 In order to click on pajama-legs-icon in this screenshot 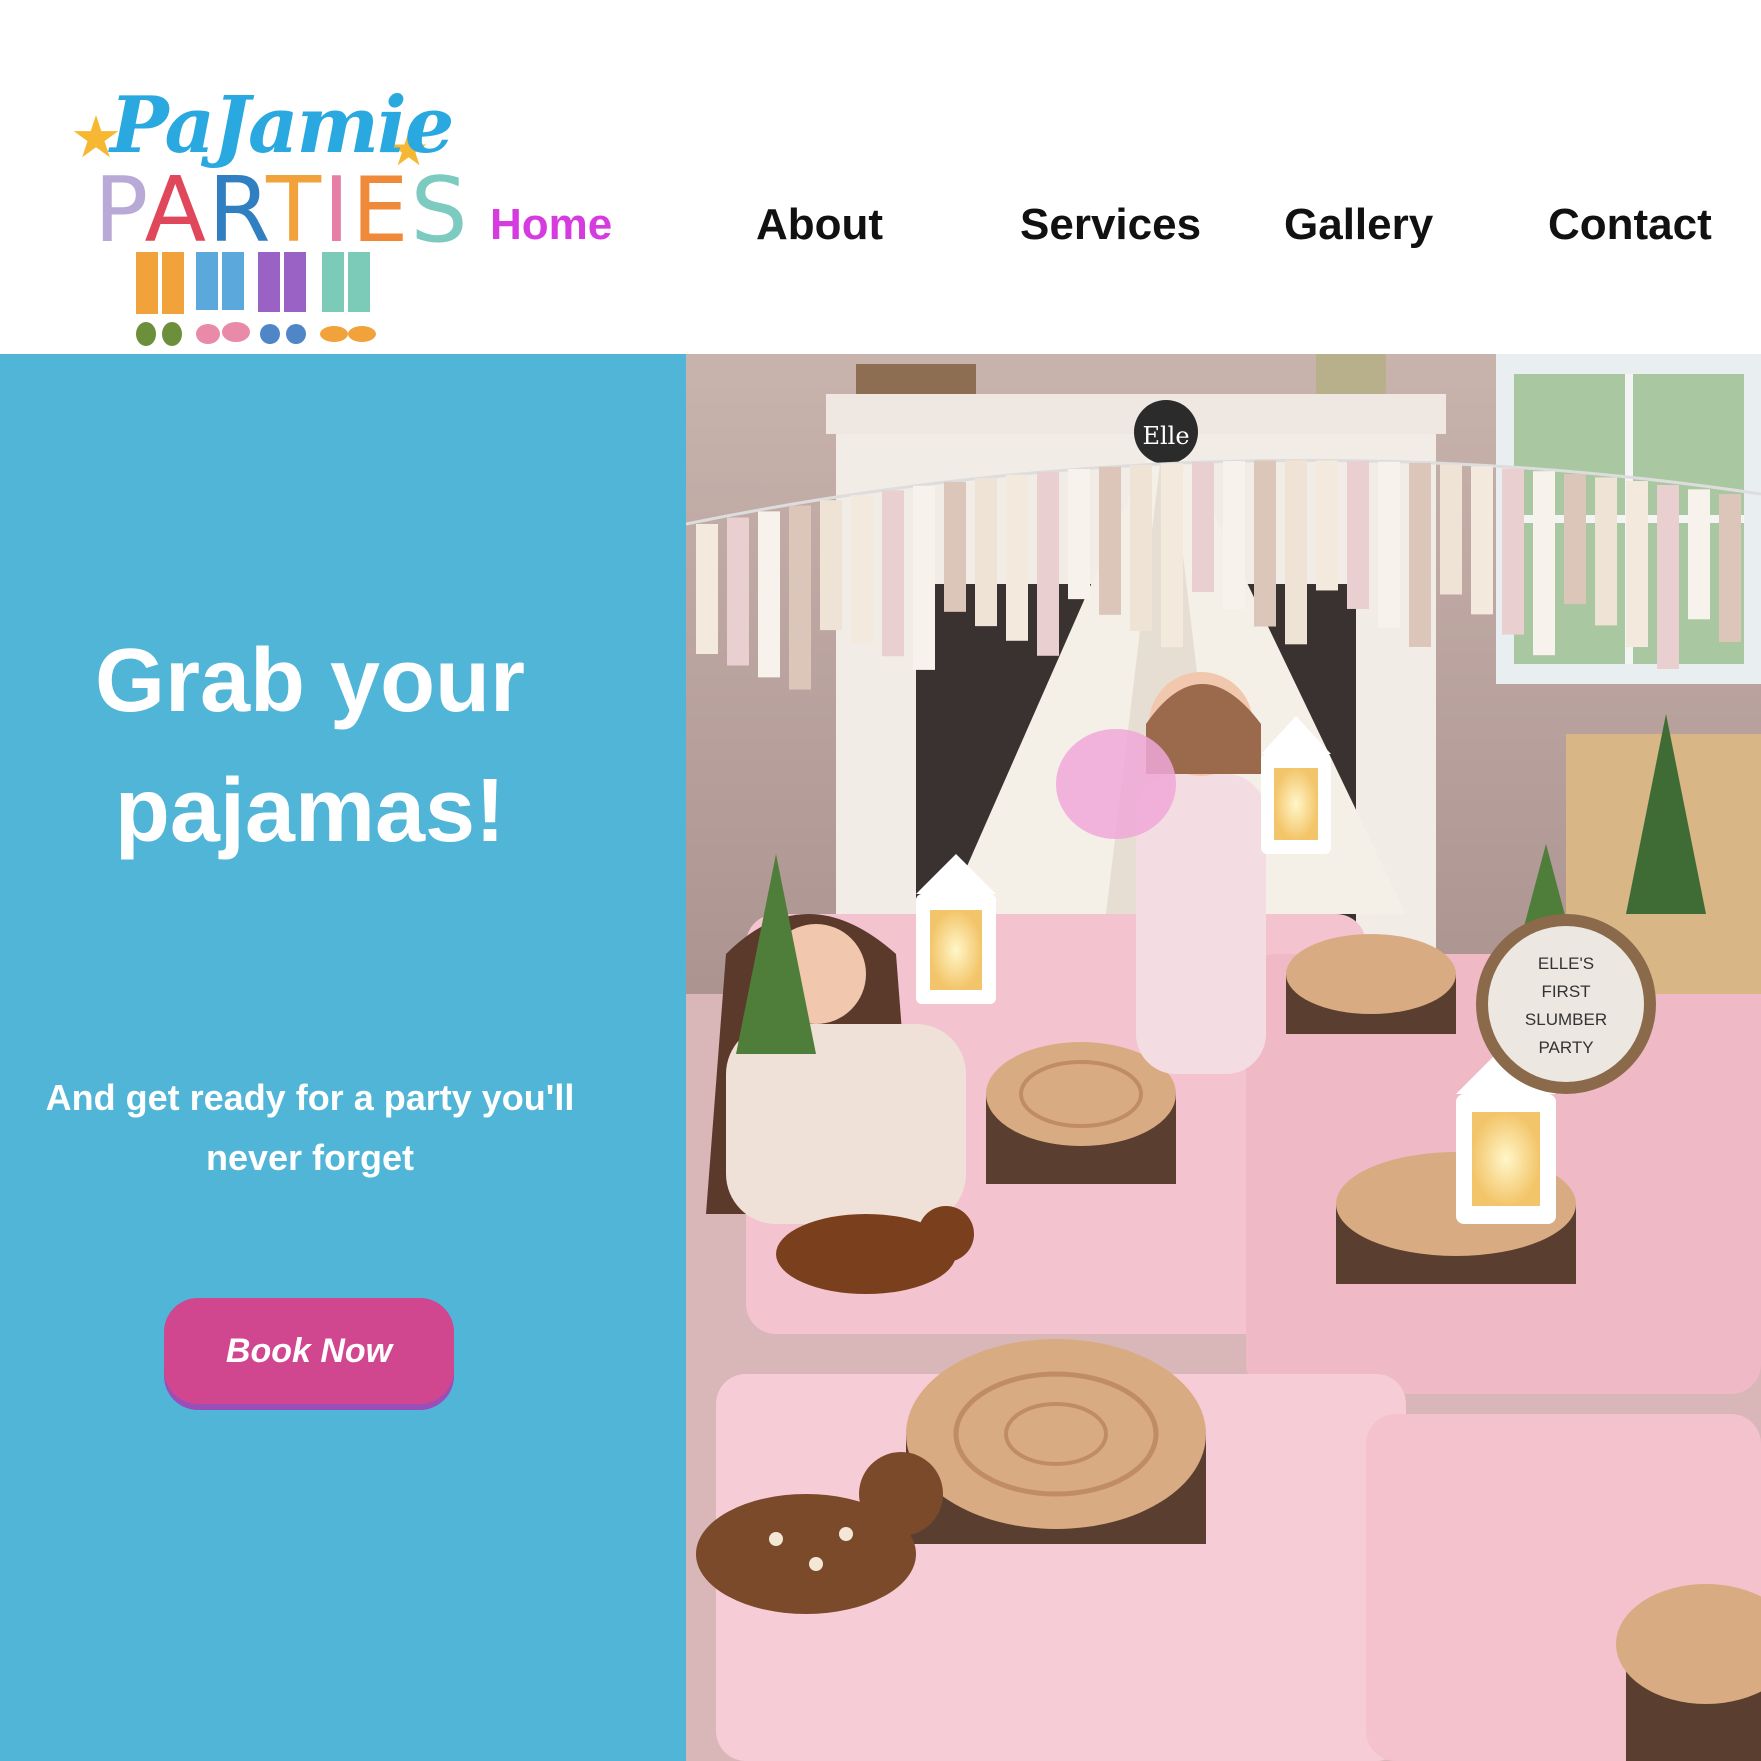, I will do `click(256, 299)`.